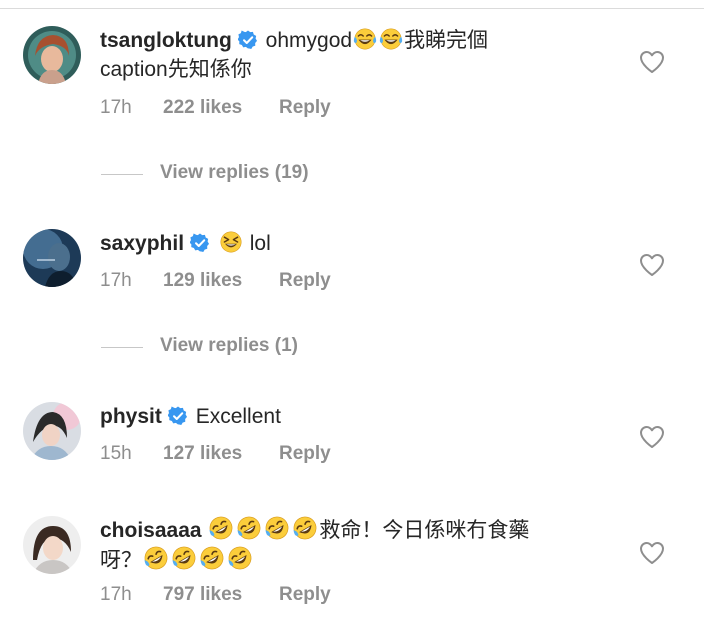 The image size is (704, 642). What do you see at coordinates (202, 595) in the screenshot?
I see `likes-count: 797 likes` at bounding box center [202, 595].